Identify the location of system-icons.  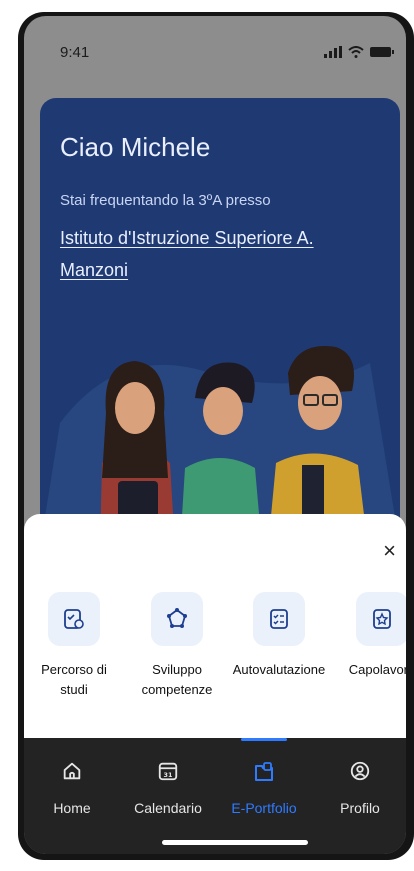
(359, 52).